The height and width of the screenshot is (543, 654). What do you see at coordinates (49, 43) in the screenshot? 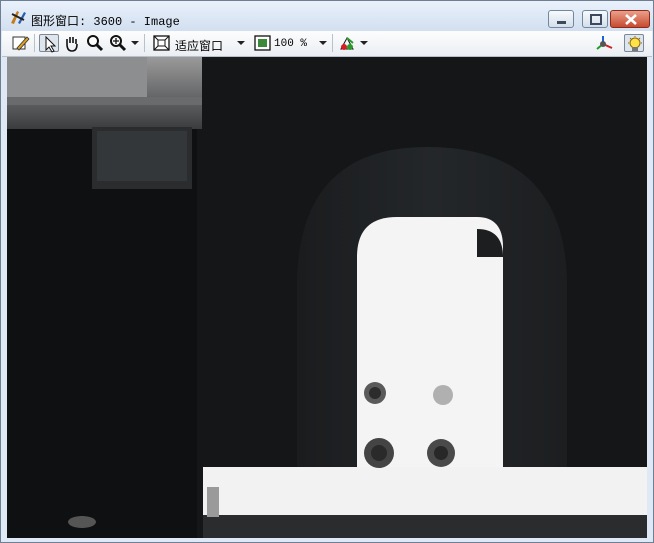
I see `pointer-icon` at bounding box center [49, 43].